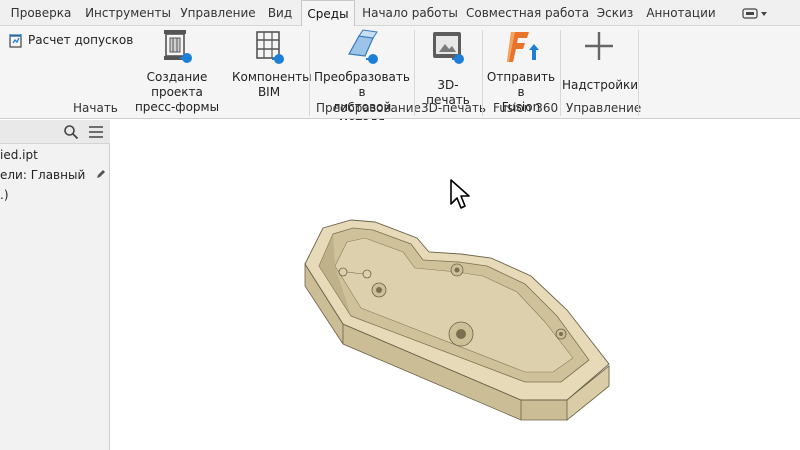  Describe the element at coordinates (448, 48) in the screenshot. I see `3d-print-icon` at that location.